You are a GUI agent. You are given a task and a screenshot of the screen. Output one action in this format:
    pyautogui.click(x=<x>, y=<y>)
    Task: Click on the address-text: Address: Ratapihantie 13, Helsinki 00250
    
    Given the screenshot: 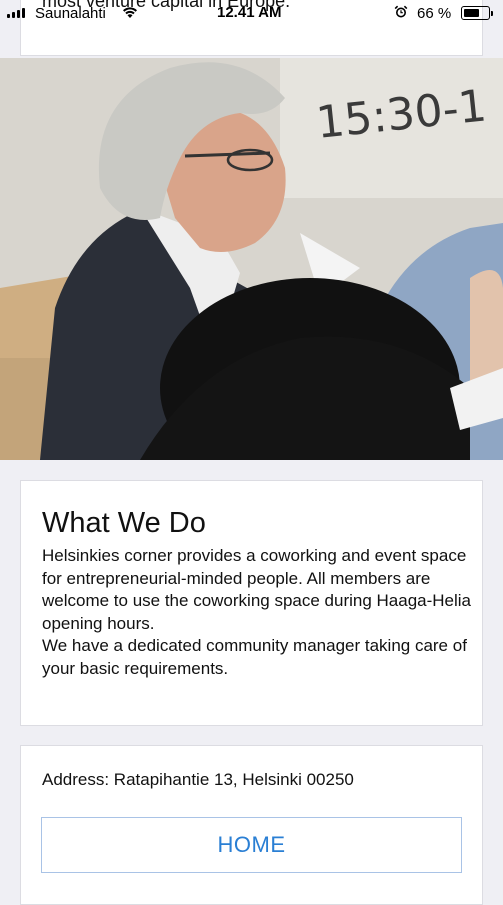 What is the action you would take?
    pyautogui.click(x=198, y=779)
    